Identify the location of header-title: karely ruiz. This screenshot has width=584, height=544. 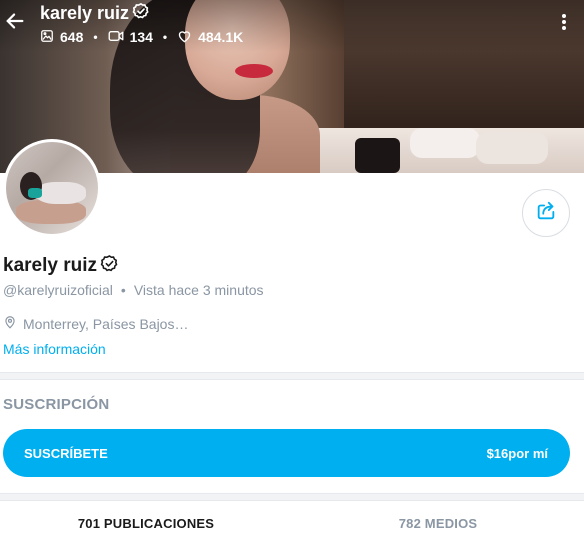
(141, 13).